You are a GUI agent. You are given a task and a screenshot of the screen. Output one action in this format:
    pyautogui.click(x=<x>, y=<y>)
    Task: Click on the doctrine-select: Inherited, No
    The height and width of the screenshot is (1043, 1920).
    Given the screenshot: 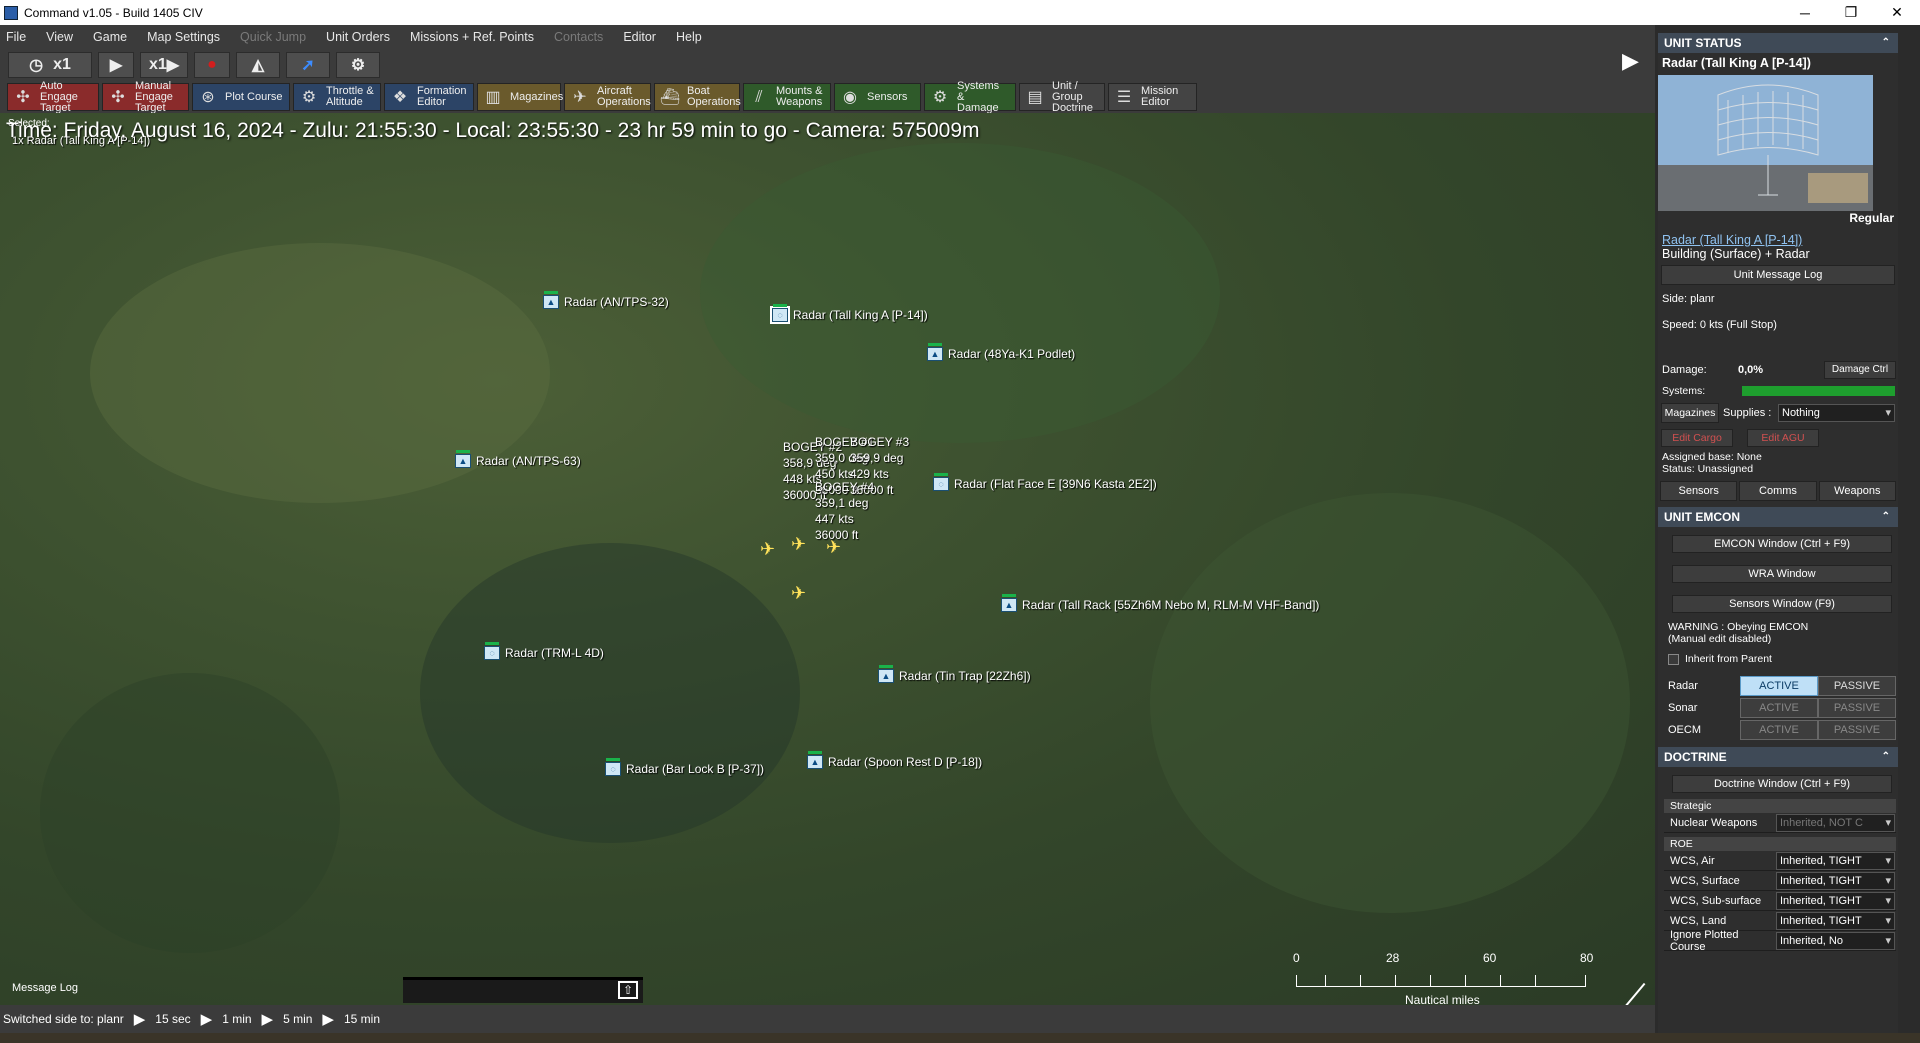 What is the action you would take?
    pyautogui.click(x=1835, y=940)
    